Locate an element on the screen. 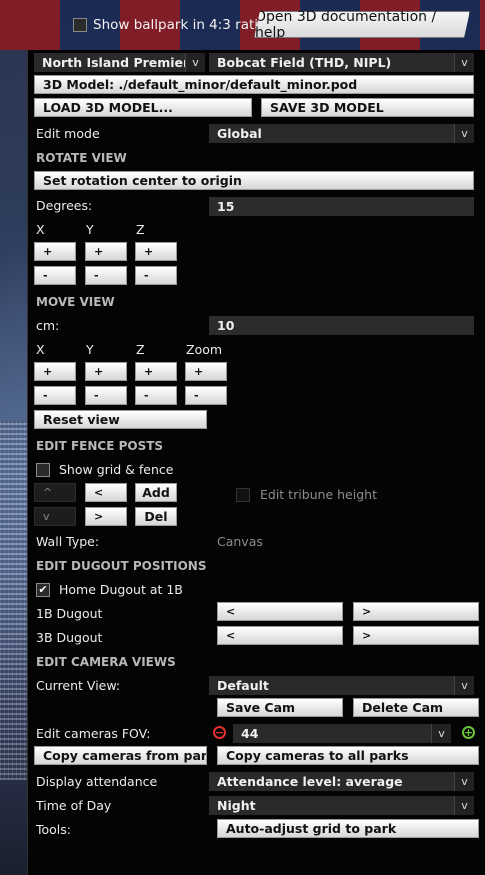  move-z-label: Z is located at coordinates (140, 349).